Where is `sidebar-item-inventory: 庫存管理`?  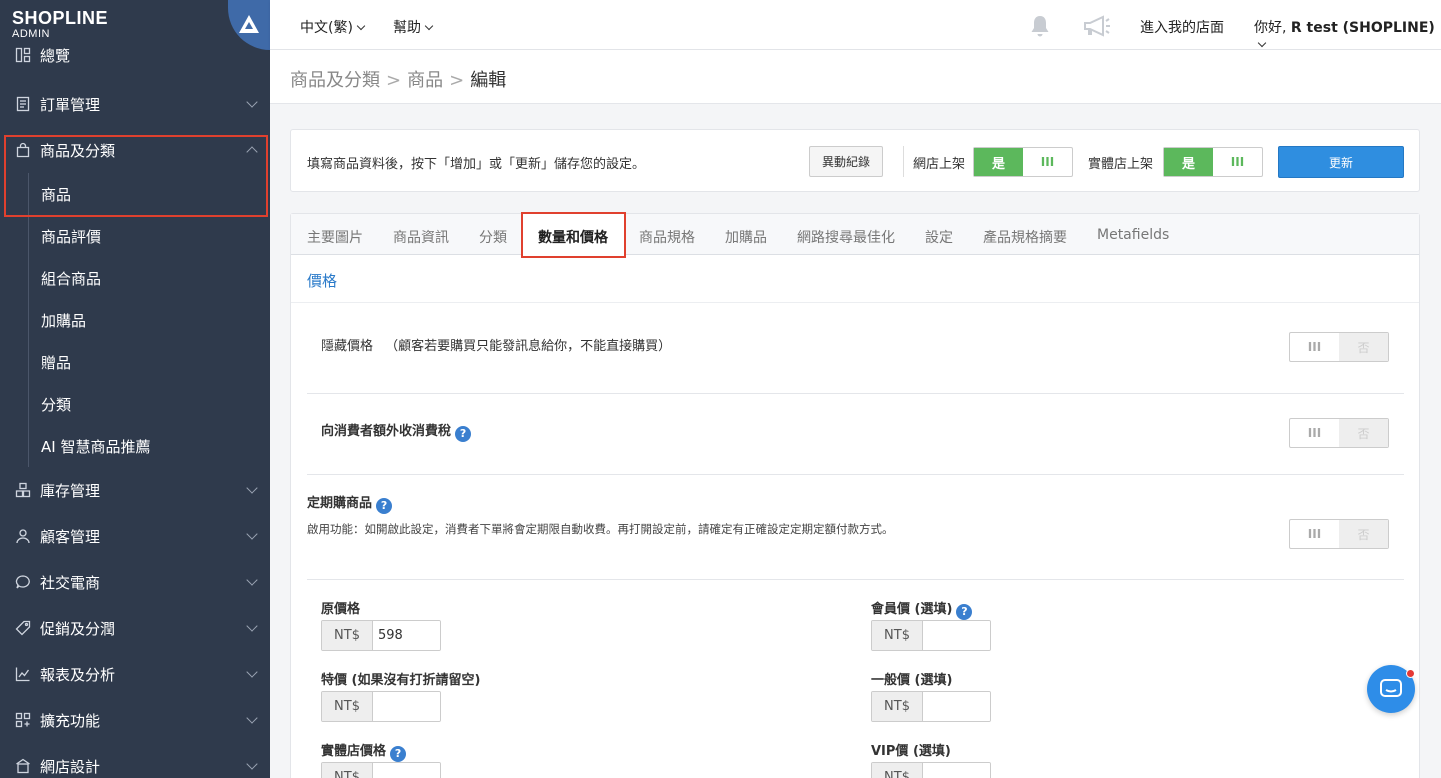
sidebar-item-inventory: 庫存管理 is located at coordinates (135, 490).